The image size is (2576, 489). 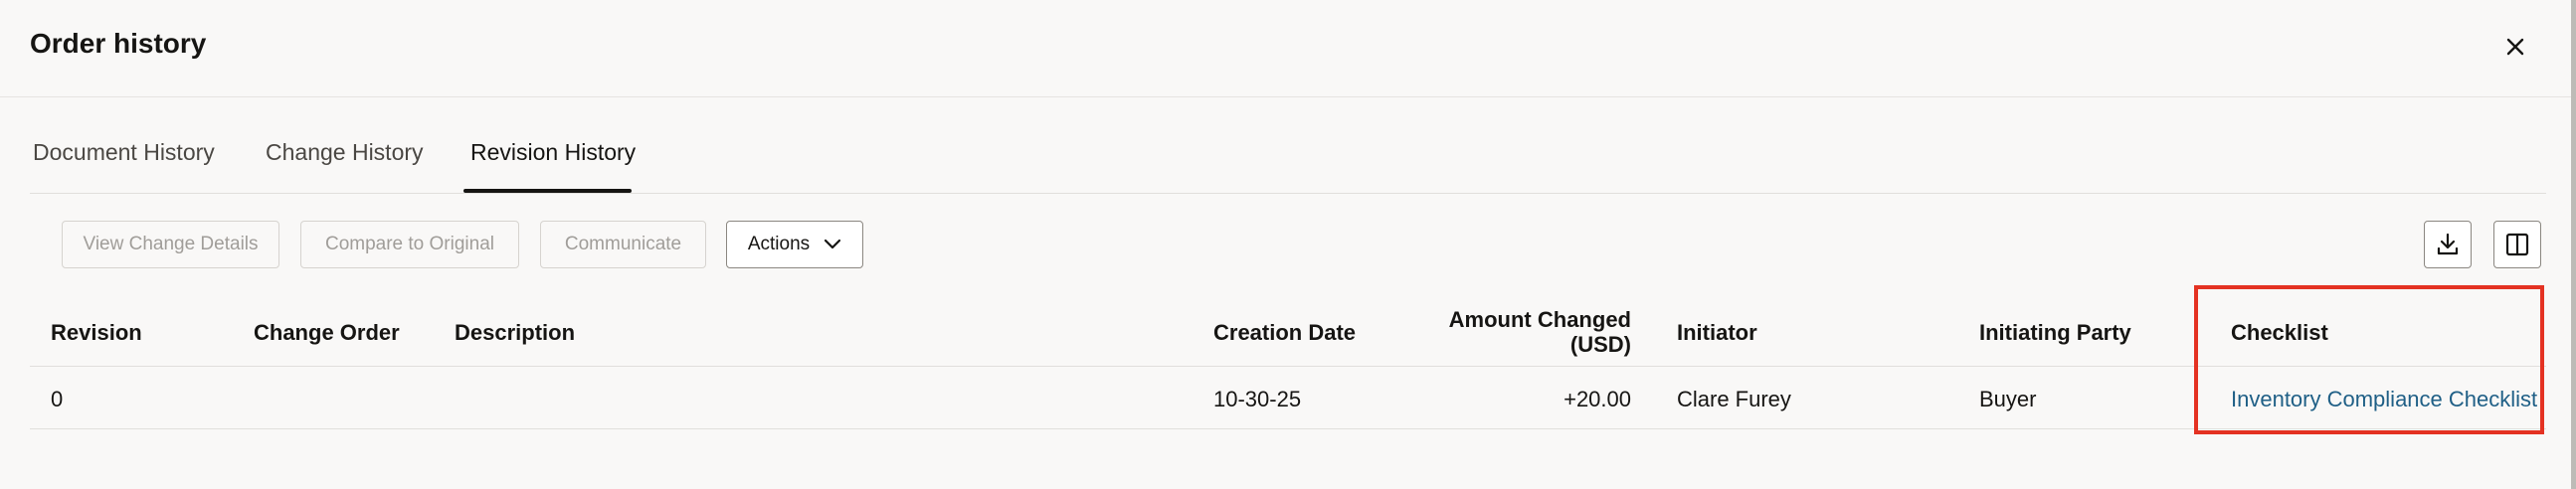 What do you see at coordinates (1734, 399) in the screenshot?
I see `cell-initiator: Clare Furey` at bounding box center [1734, 399].